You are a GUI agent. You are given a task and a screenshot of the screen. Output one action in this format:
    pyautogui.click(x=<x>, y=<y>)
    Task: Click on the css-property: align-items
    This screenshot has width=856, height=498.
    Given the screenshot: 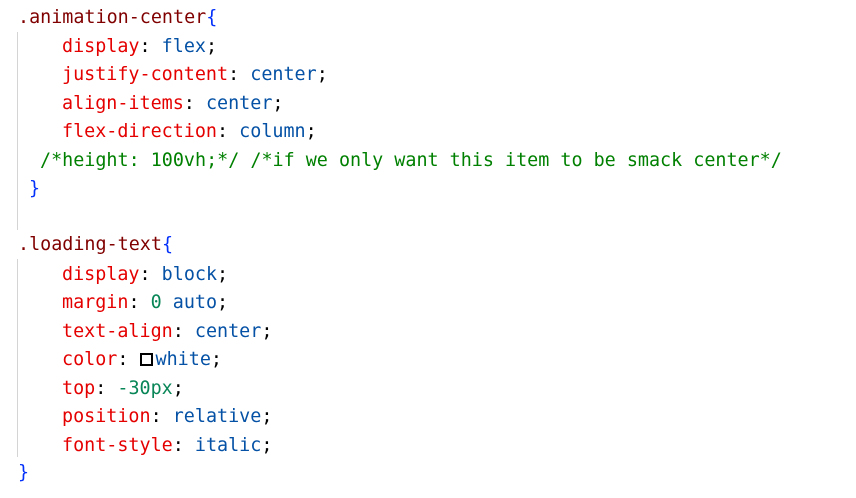 What is the action you would take?
    pyautogui.click(x=123, y=103)
    